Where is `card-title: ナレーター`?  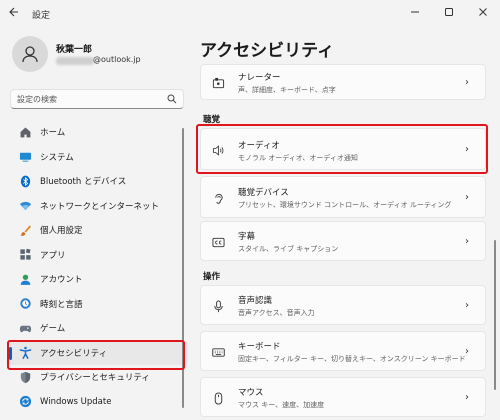
card-title: ナレーター is located at coordinates (259, 78).